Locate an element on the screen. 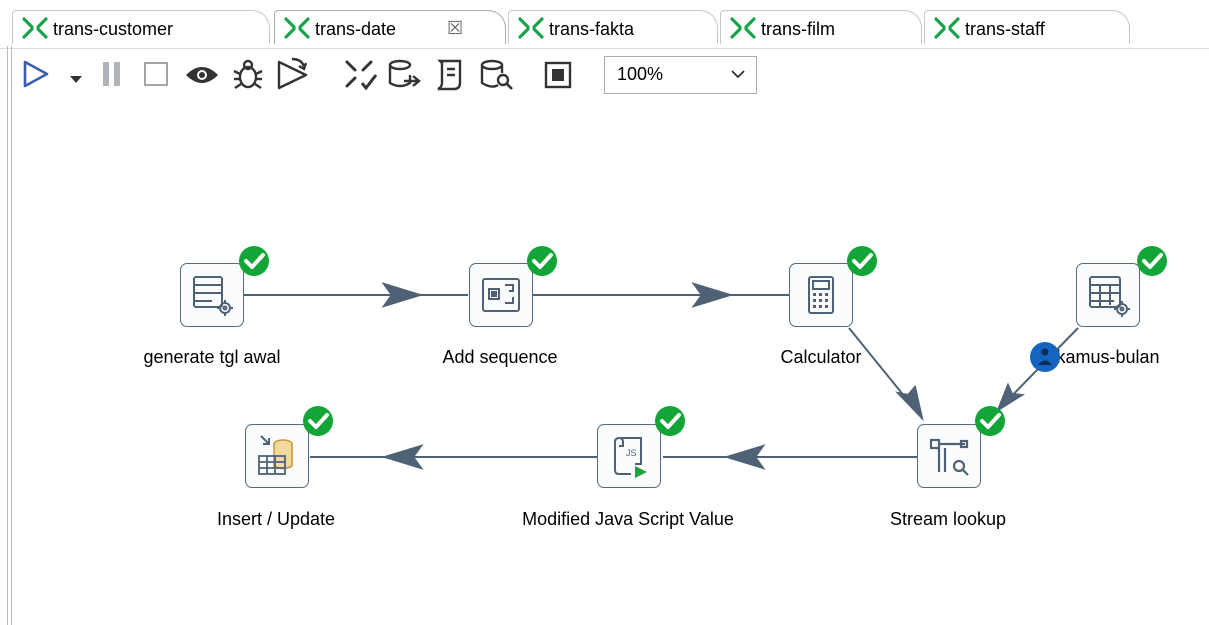  step-stream-lookup is located at coordinates (949, 456).